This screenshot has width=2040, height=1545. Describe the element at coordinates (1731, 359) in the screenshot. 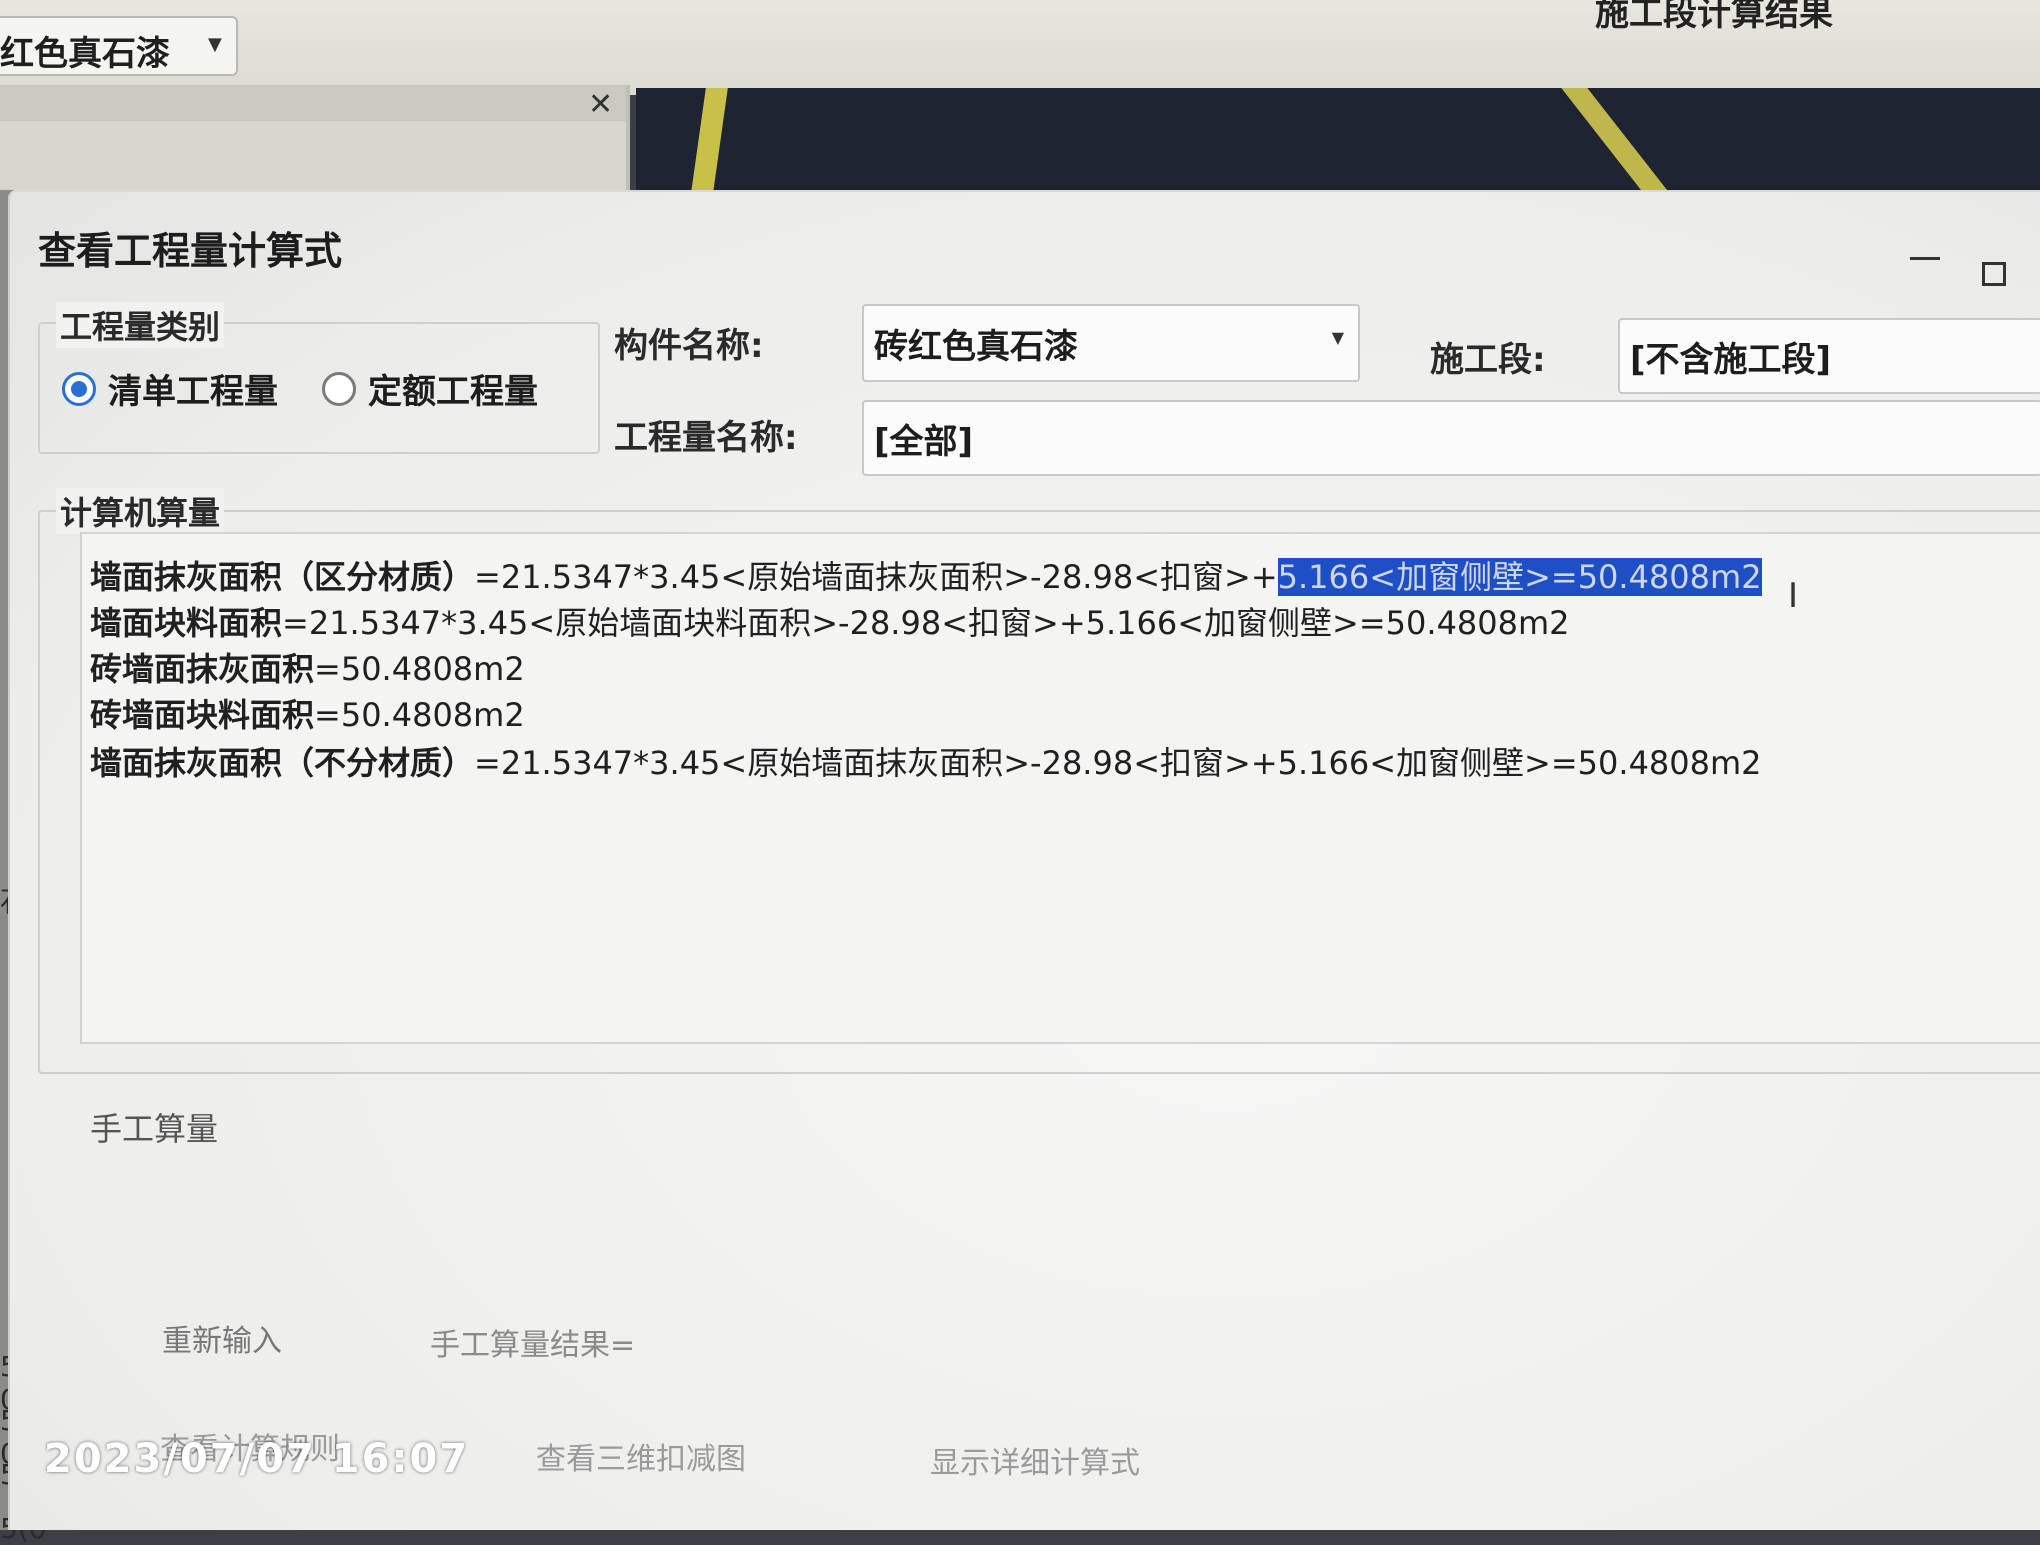

I see `construction-stage-value: [不含施工段]` at that location.